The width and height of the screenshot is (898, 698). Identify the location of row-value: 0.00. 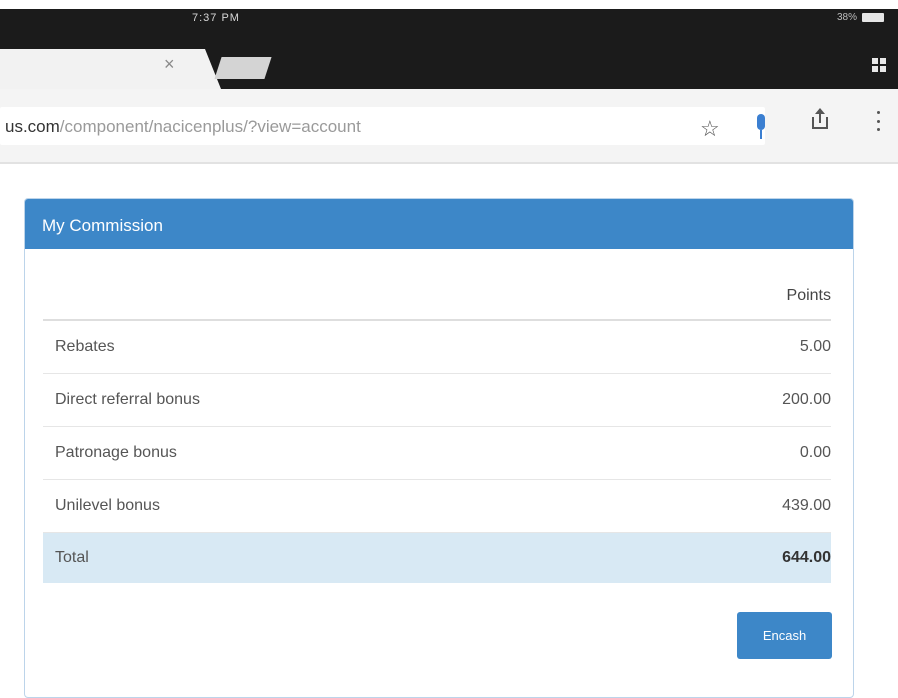
(737, 453).